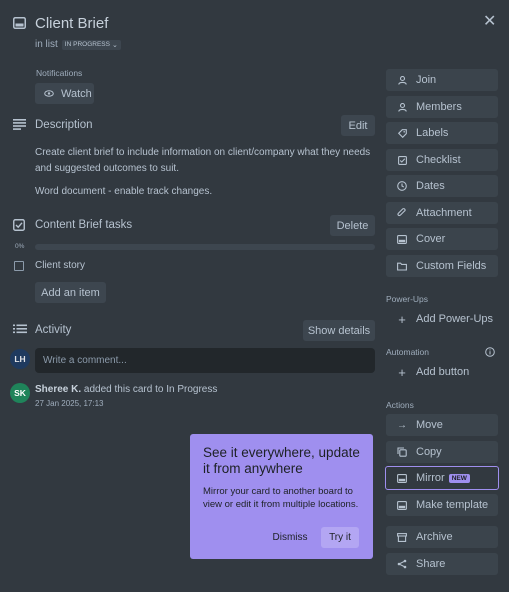  What do you see at coordinates (19, 126) in the screenshot?
I see `description-icon` at bounding box center [19, 126].